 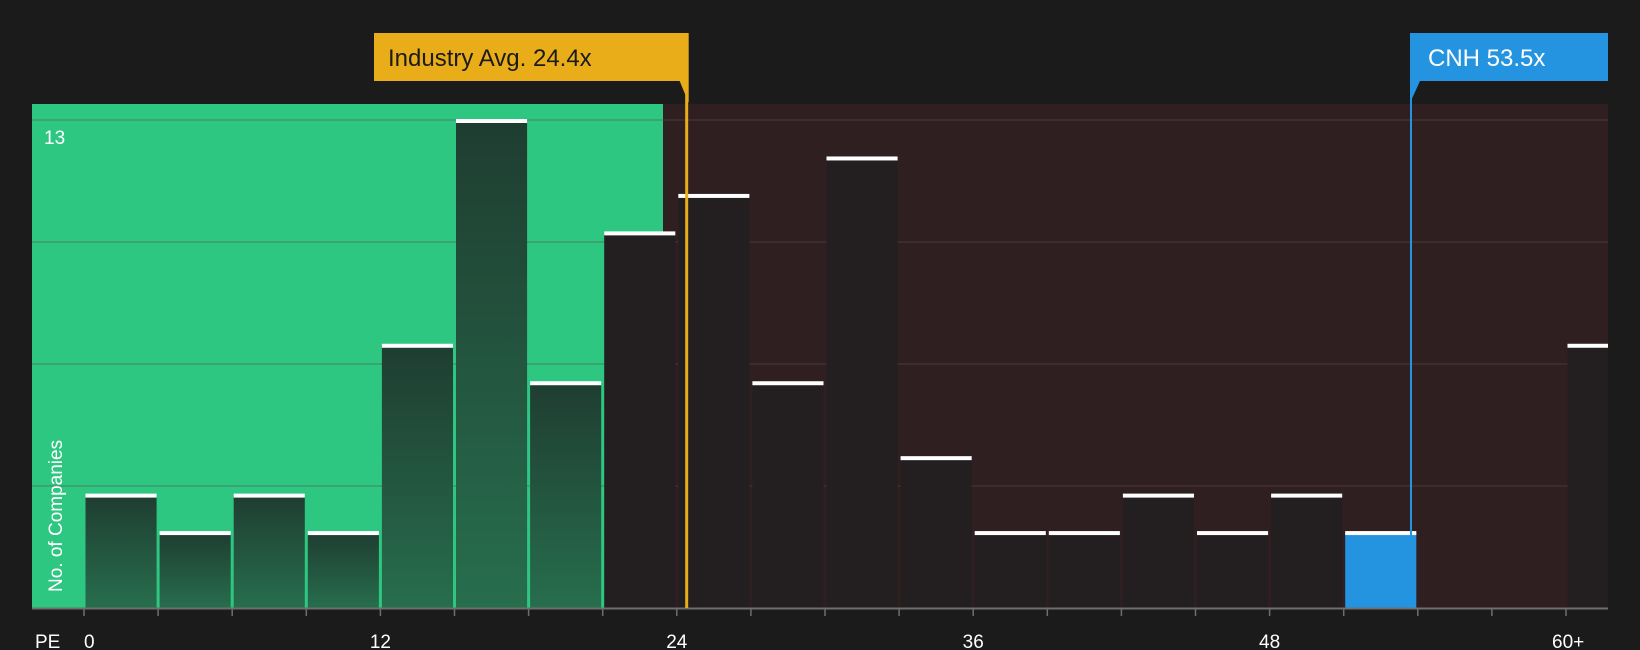 What do you see at coordinates (47, 641) in the screenshot?
I see `x-axis-label: PE` at bounding box center [47, 641].